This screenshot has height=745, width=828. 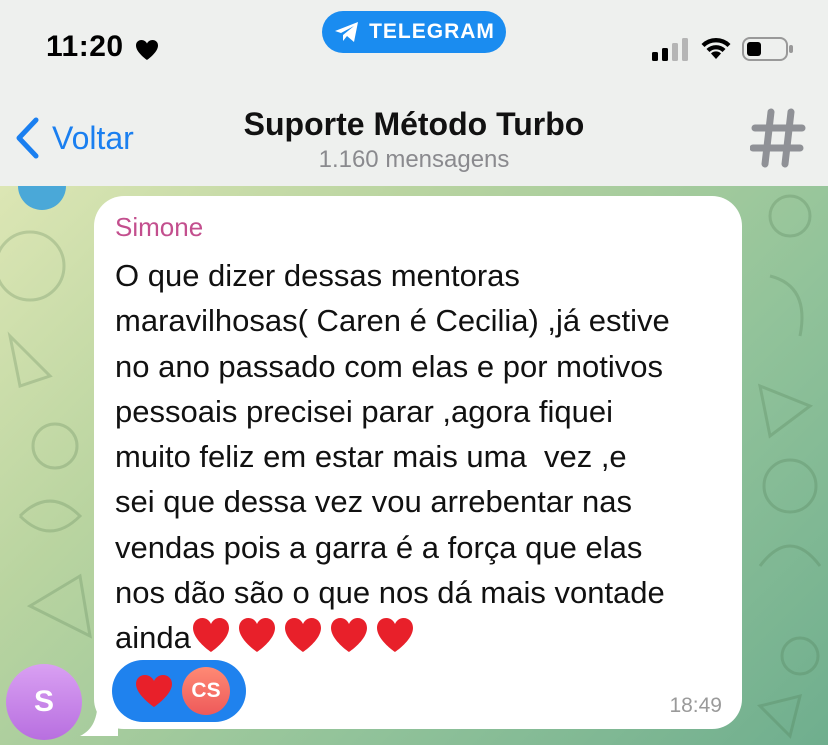 What do you see at coordinates (695, 705) in the screenshot?
I see `message-time: 18:49` at bounding box center [695, 705].